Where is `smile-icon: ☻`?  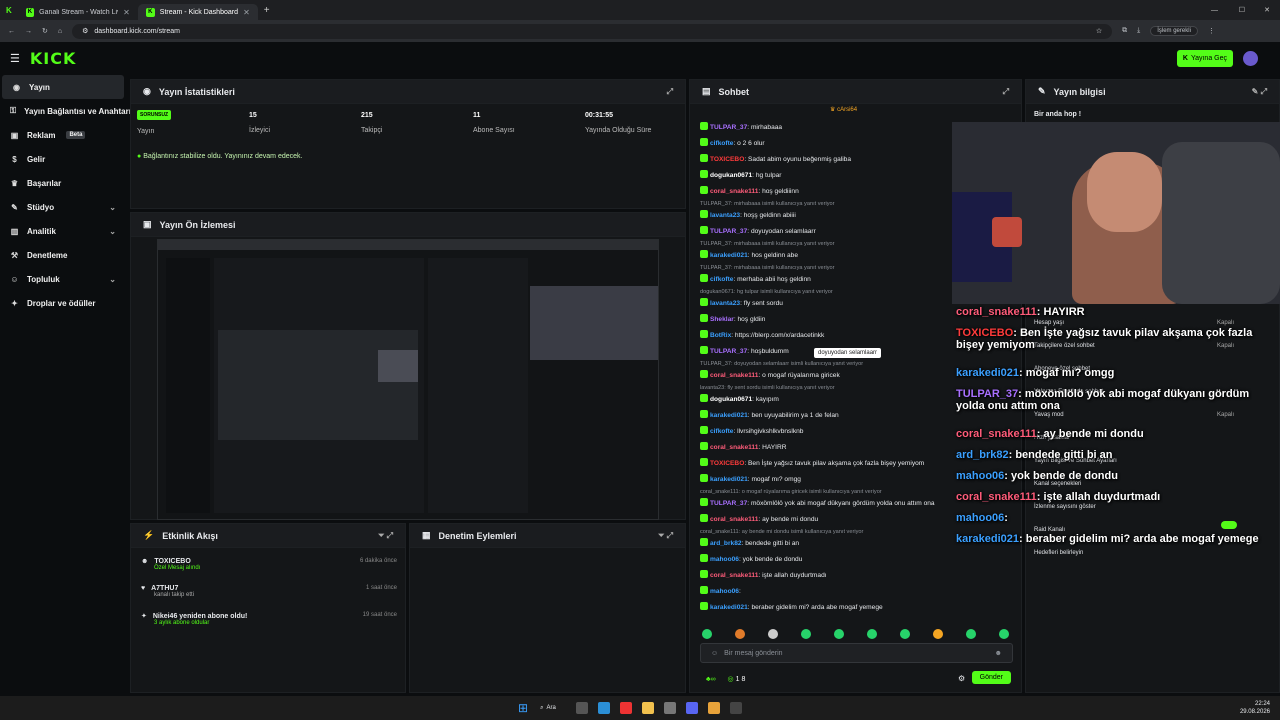
smile-icon: ☻ is located at coordinates (998, 653).